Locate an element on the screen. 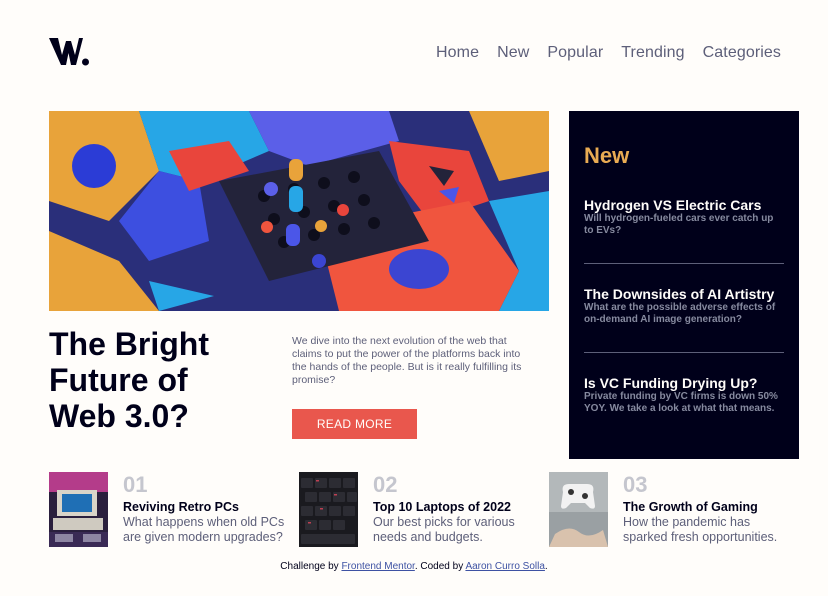 The width and height of the screenshot is (828, 596). card-number: 02 is located at coordinates (385, 484).